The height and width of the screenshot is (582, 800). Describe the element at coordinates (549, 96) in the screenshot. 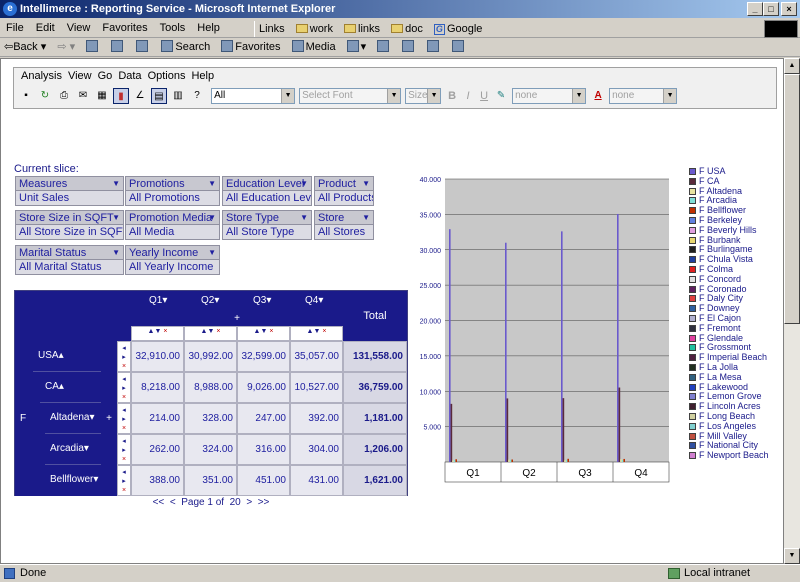

I see `fill-color-select: none ▼` at that location.